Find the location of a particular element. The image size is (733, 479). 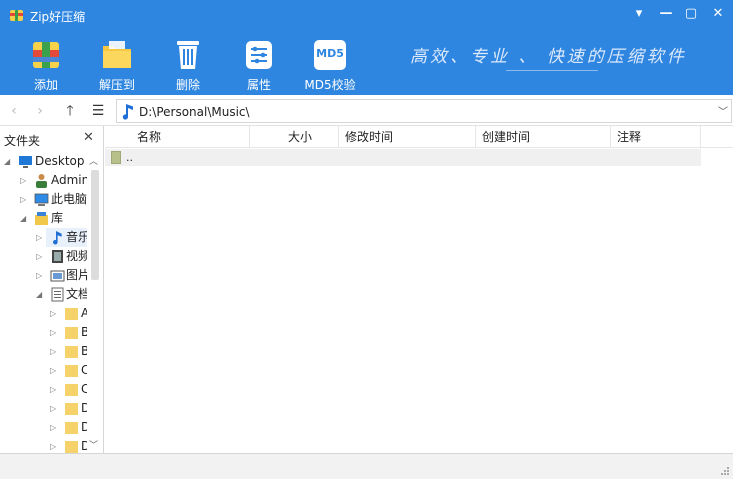

column-header: 名称 大小 修改时间 创建时间 注释 is located at coordinates (419, 137).